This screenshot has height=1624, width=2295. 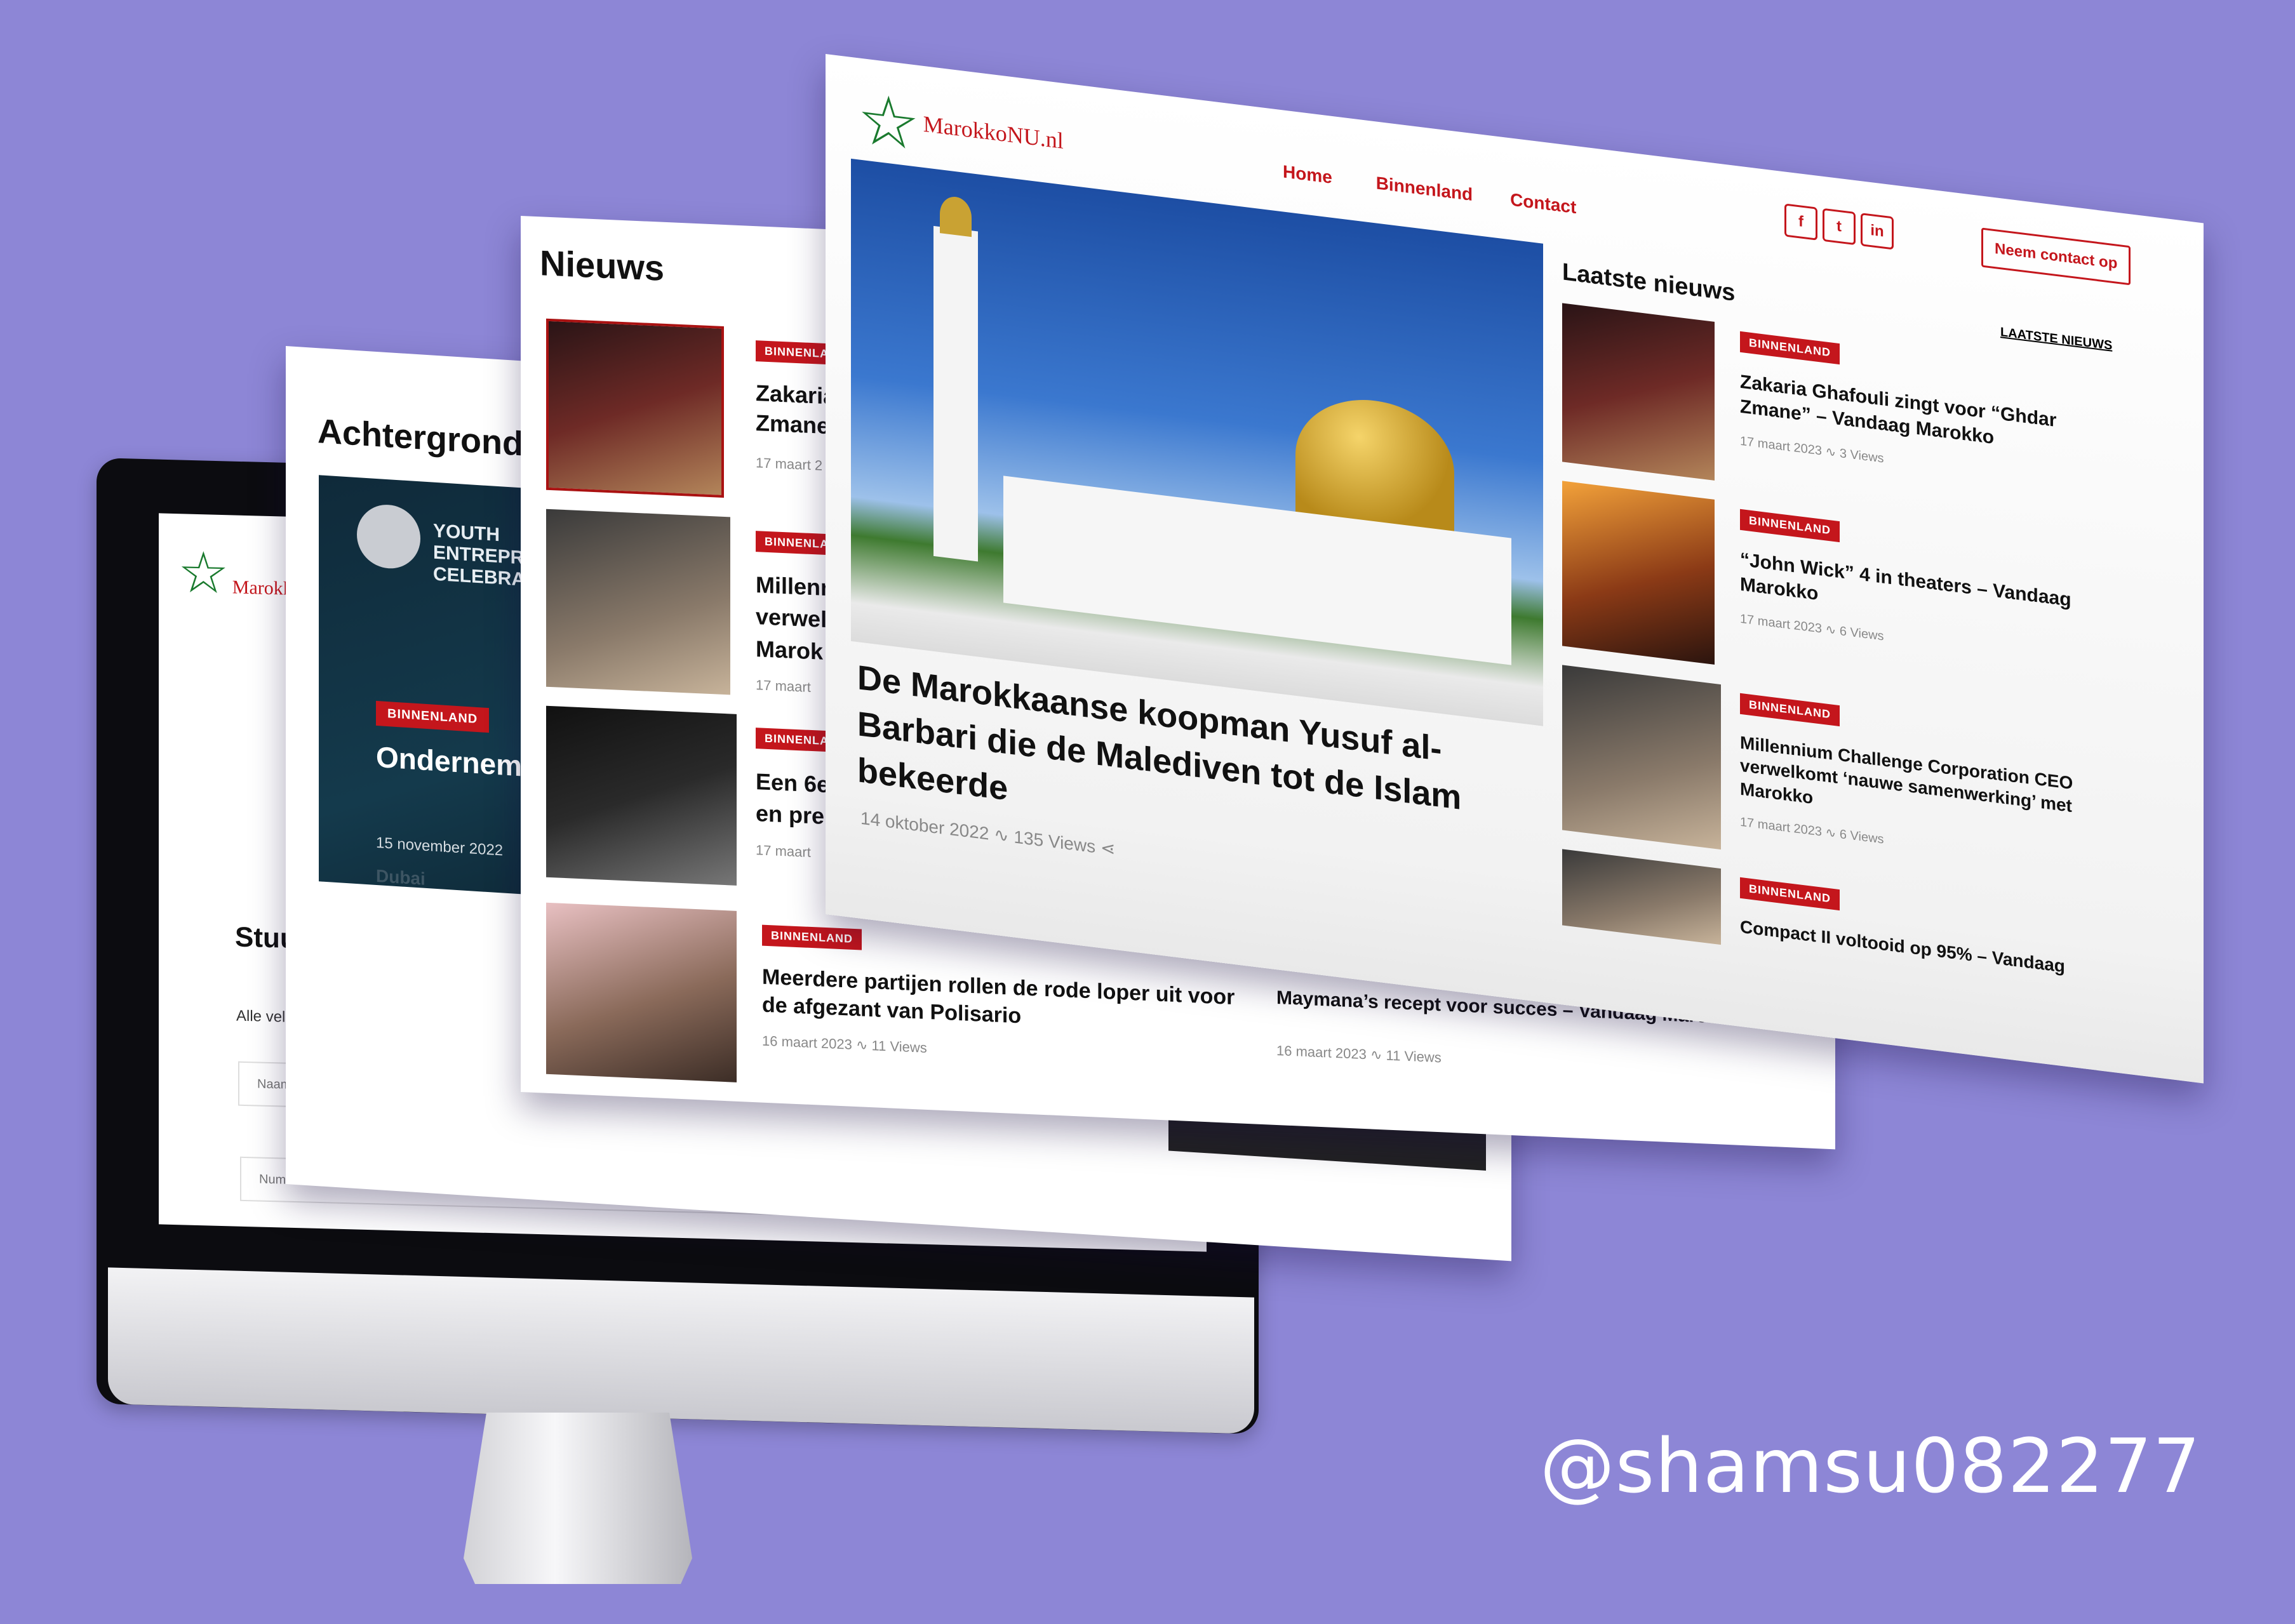 What do you see at coordinates (1790, 710) in the screenshot?
I see `latest-badge-3: BINNENLAND` at bounding box center [1790, 710].